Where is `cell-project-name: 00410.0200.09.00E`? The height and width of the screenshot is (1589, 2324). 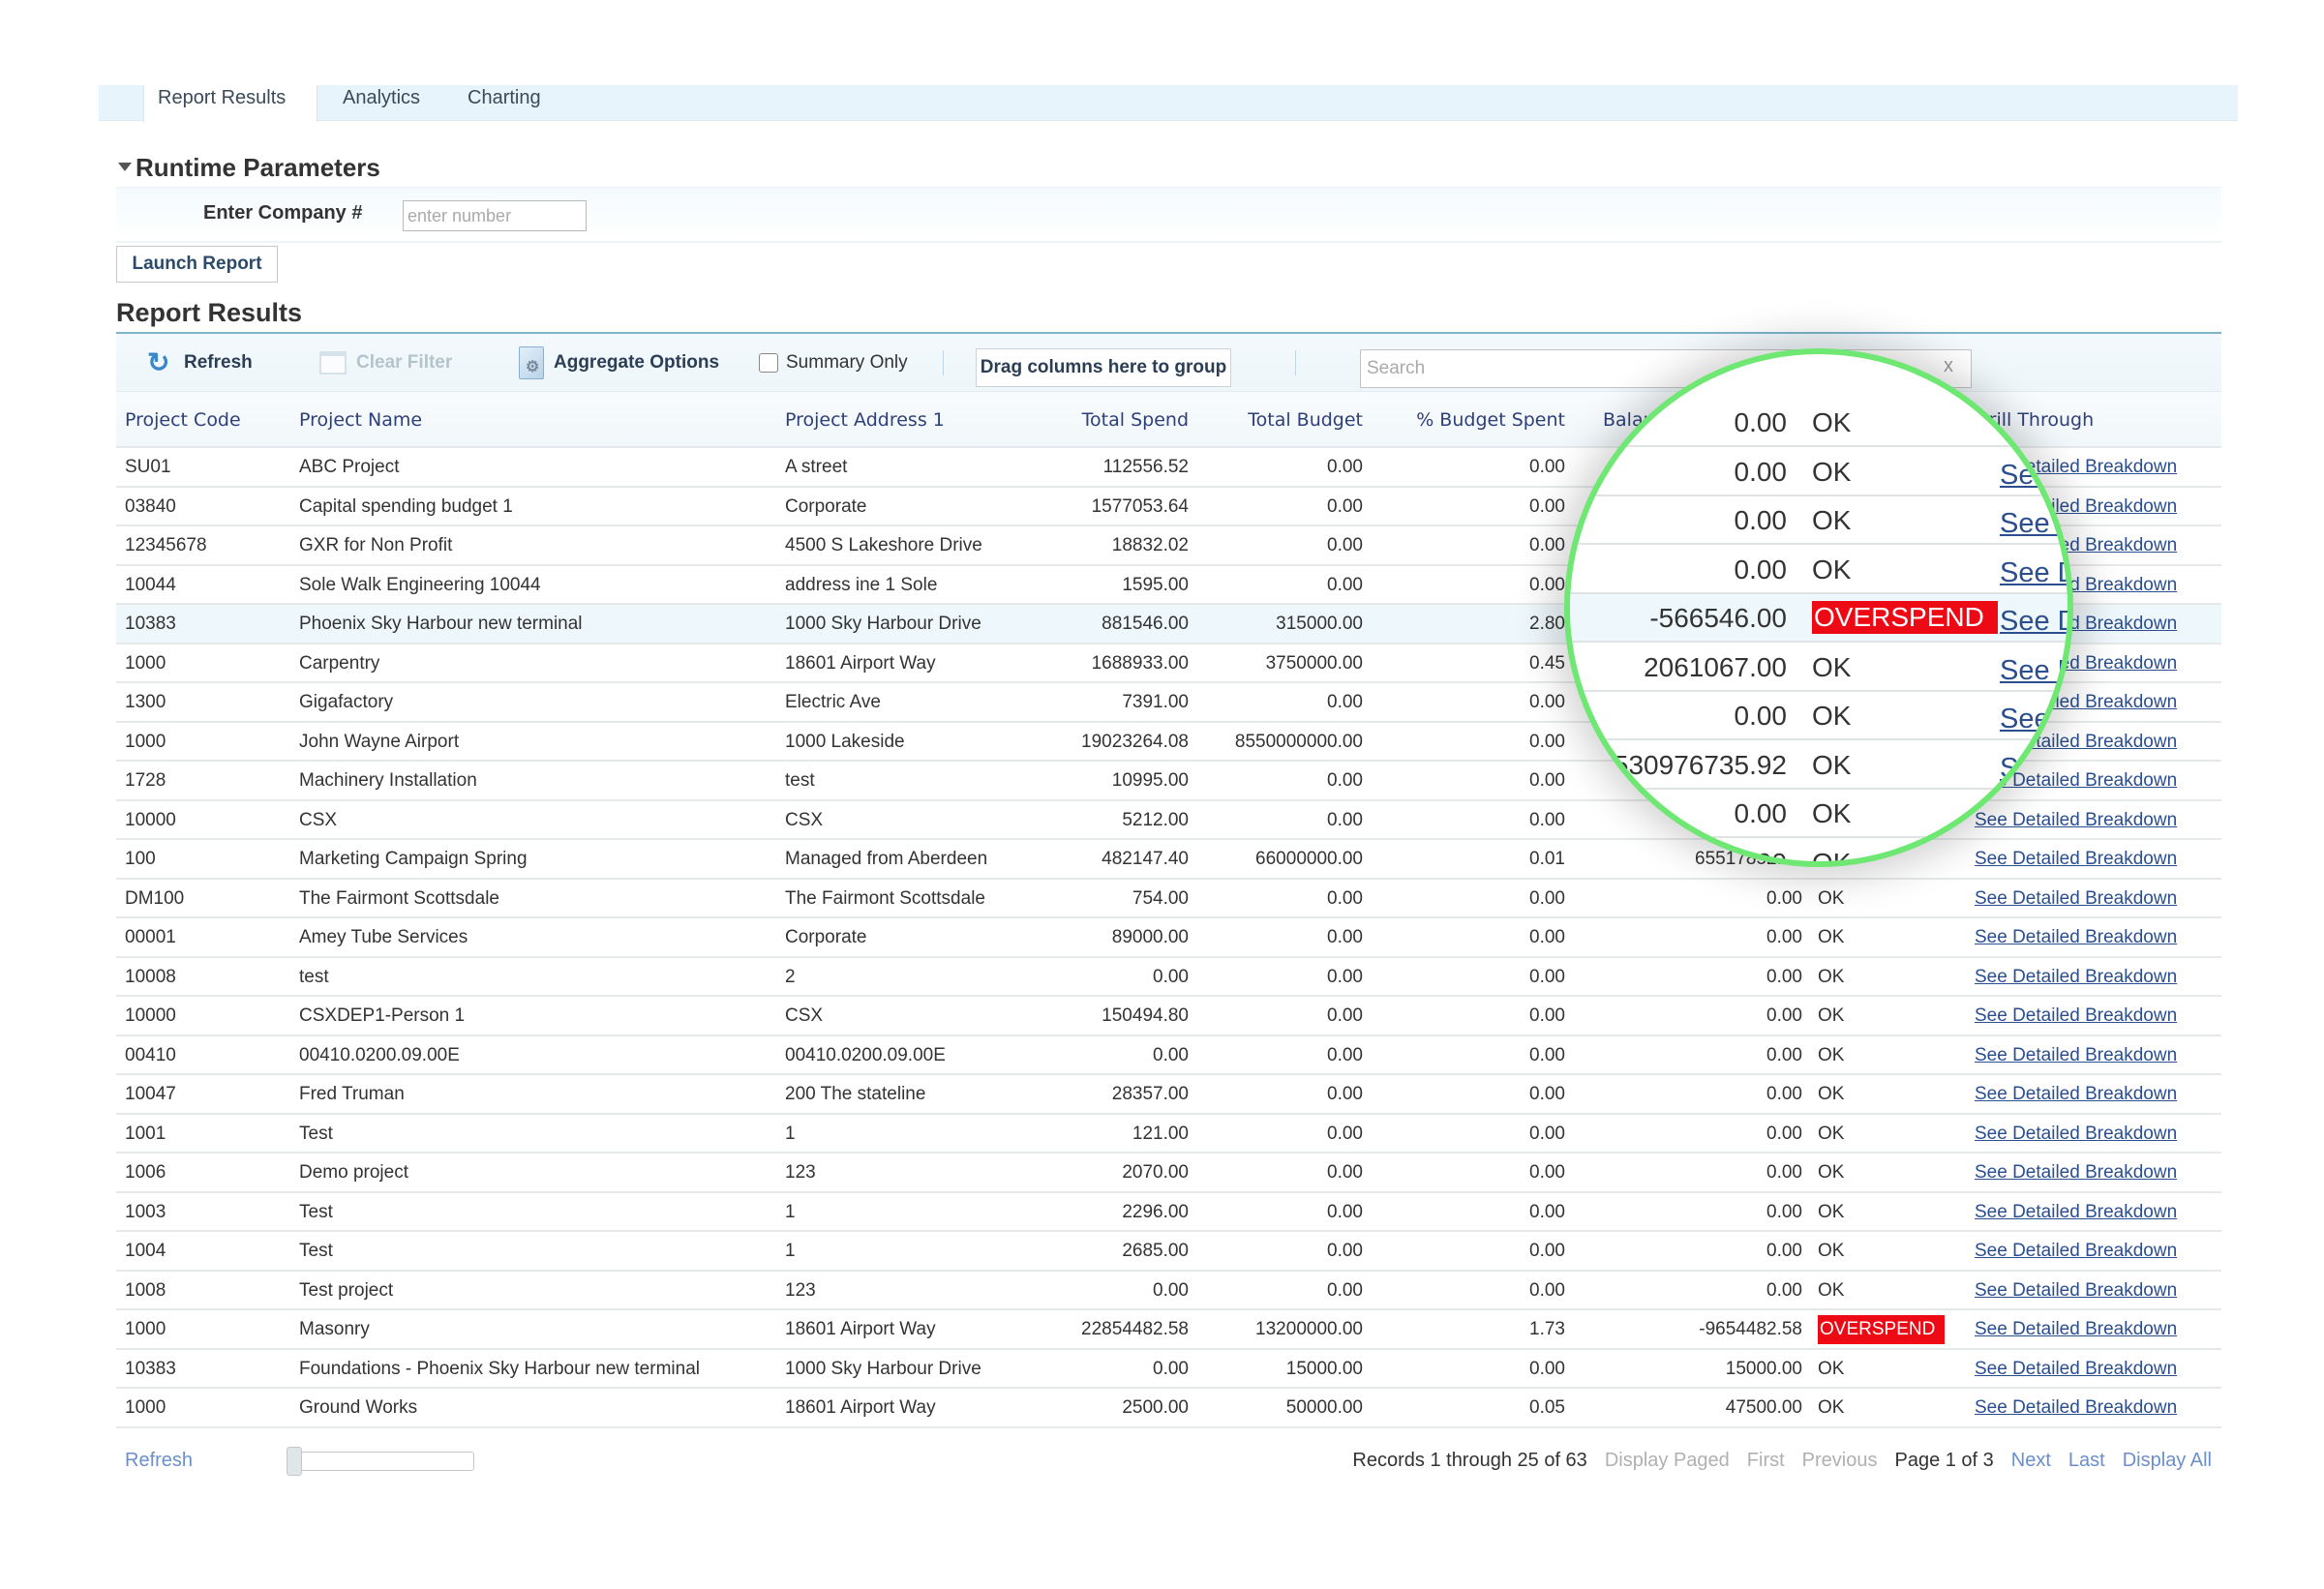 cell-project-name: 00410.0200.09.00E is located at coordinates (379, 1054).